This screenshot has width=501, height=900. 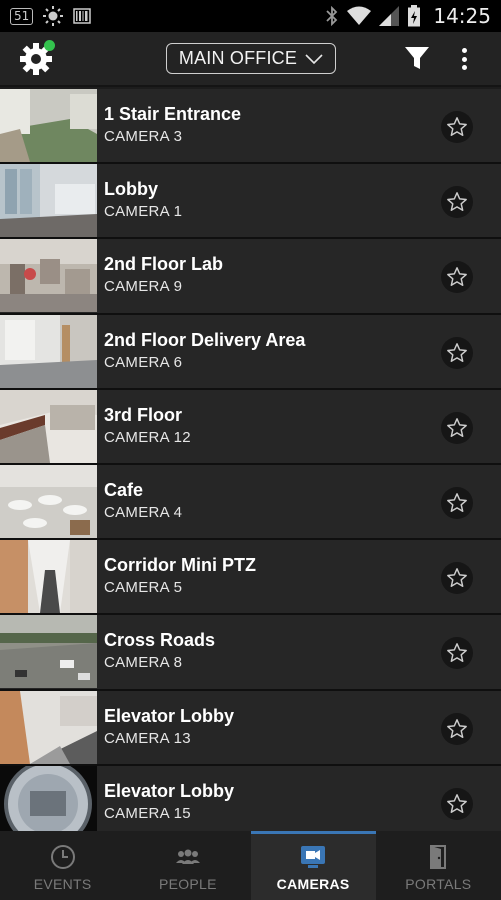 I want to click on tab-portals: PORTALS, so click(x=438, y=865).